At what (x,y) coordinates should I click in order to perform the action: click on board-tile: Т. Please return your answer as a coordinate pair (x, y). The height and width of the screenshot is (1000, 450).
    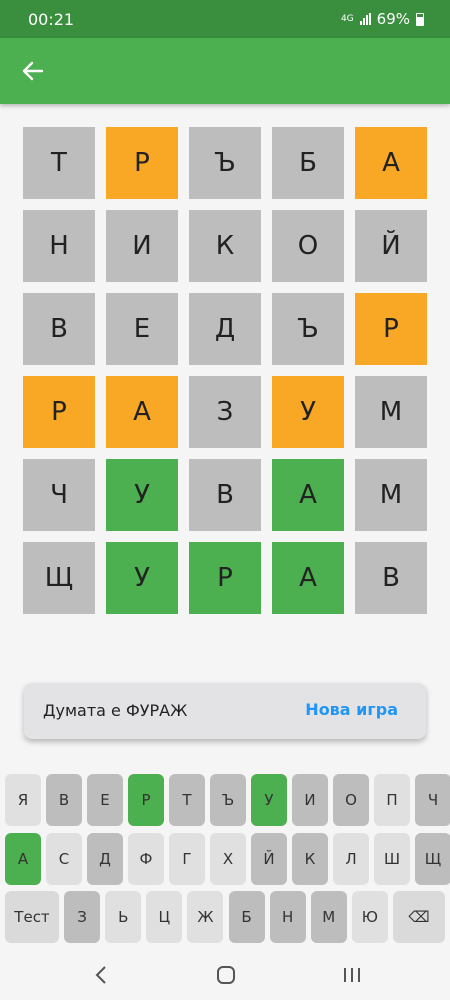
    Looking at the image, I should click on (59, 163).